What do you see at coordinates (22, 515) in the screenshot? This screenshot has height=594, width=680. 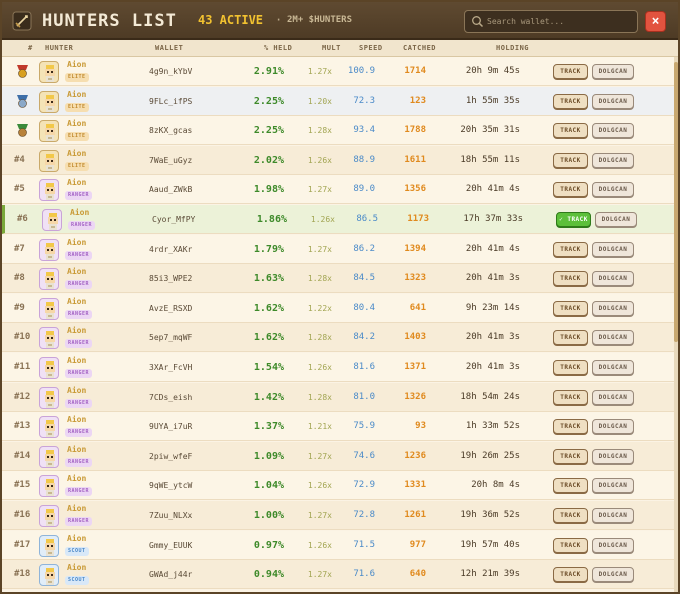 I see `rank-label: #16` at bounding box center [22, 515].